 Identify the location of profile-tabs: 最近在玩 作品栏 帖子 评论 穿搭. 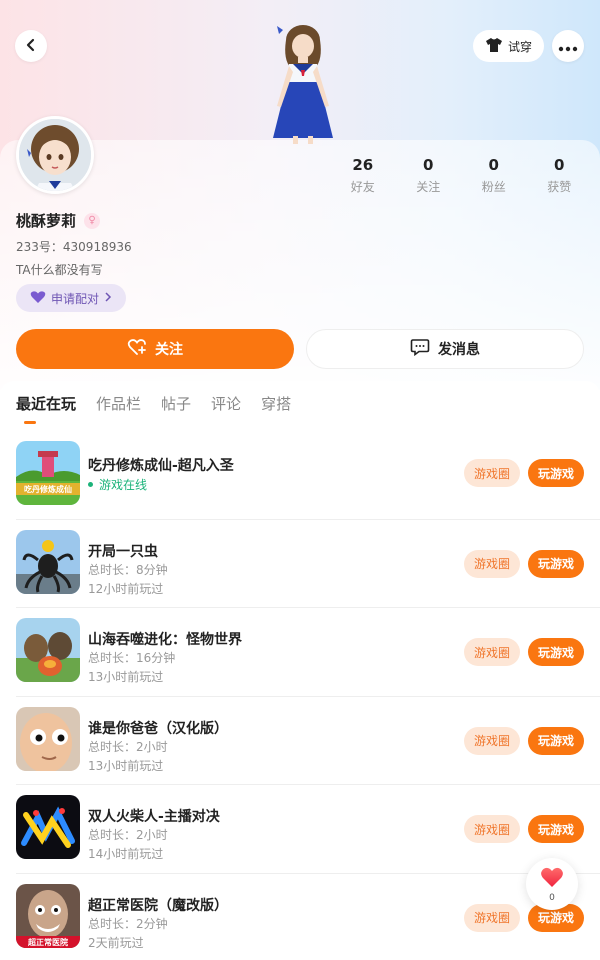
(153, 403).